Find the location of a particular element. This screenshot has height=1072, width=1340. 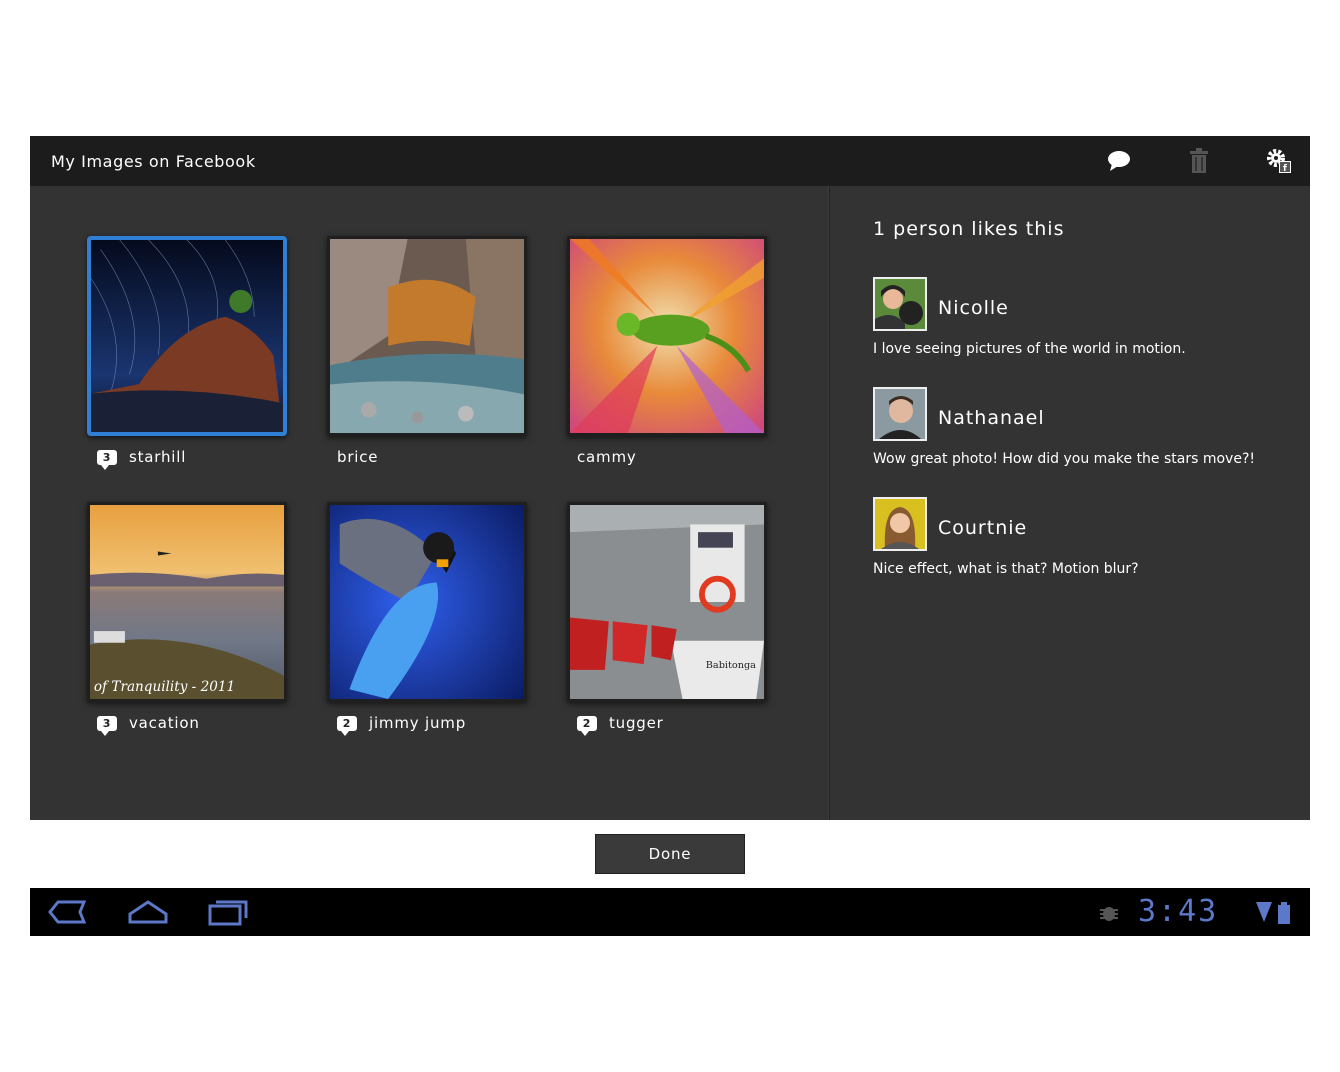

clock: 3:43 is located at coordinates (1178, 911).